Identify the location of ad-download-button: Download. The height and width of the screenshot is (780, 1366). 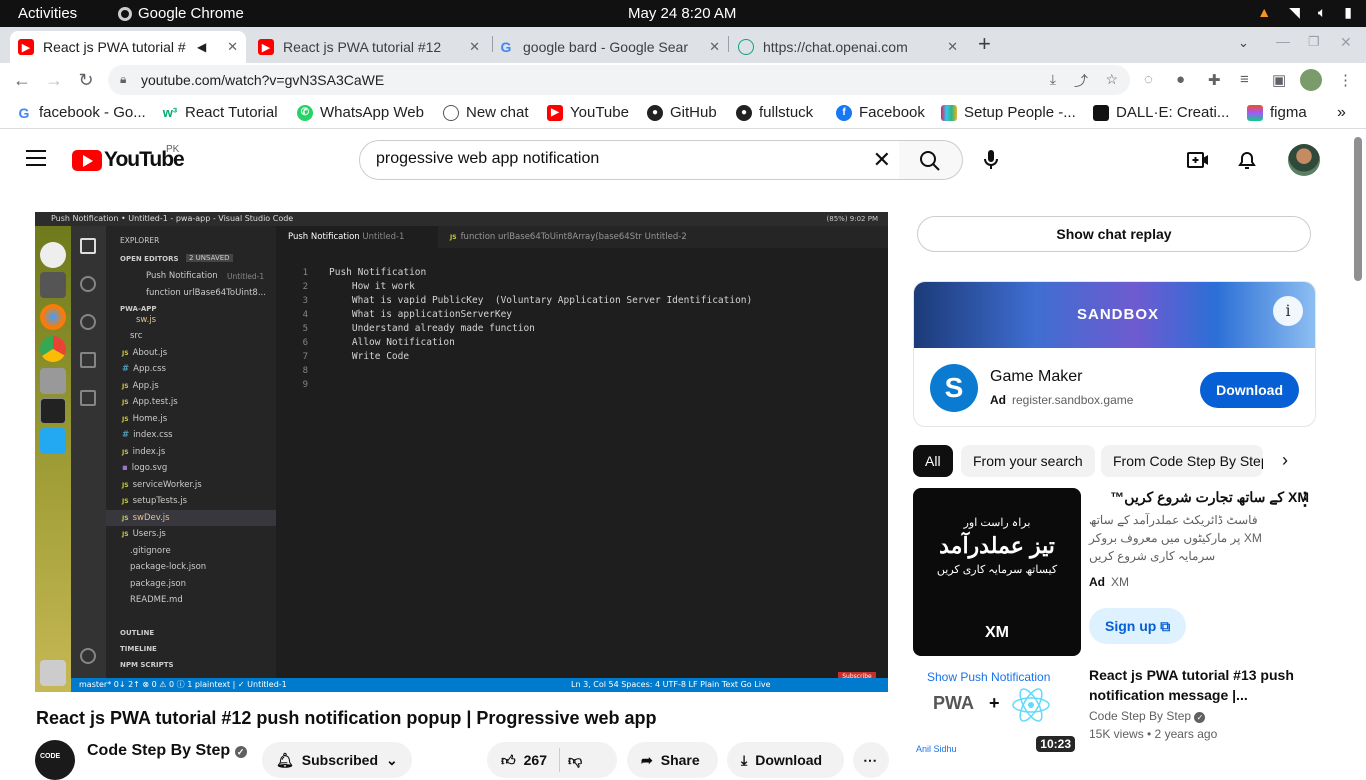
(1249, 390).